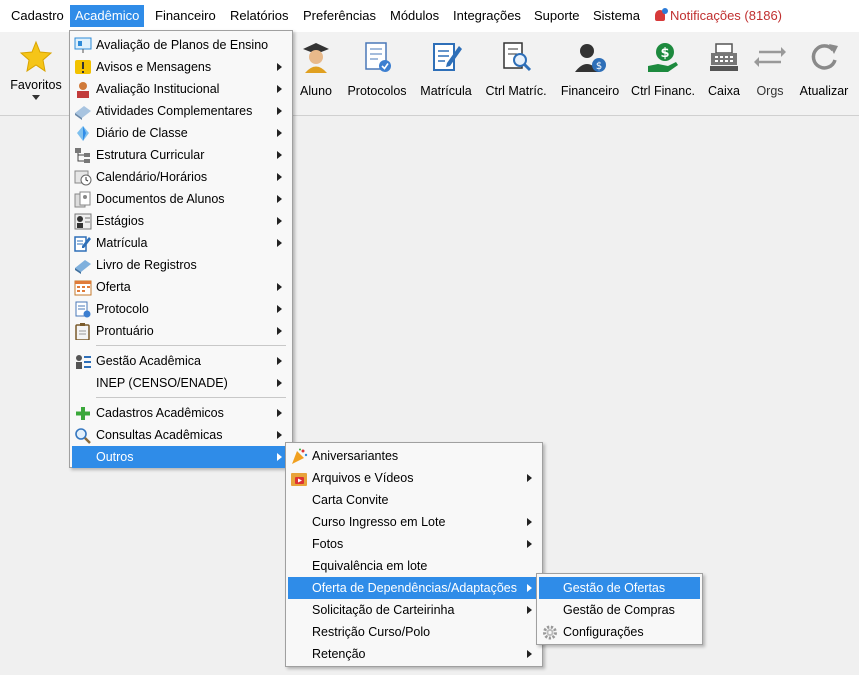 The width and height of the screenshot is (859, 675). Describe the element at coordinates (414, 632) in the screenshot. I see `menu-item-restricao-curso-polo: Restrição Curso/Polo` at that location.